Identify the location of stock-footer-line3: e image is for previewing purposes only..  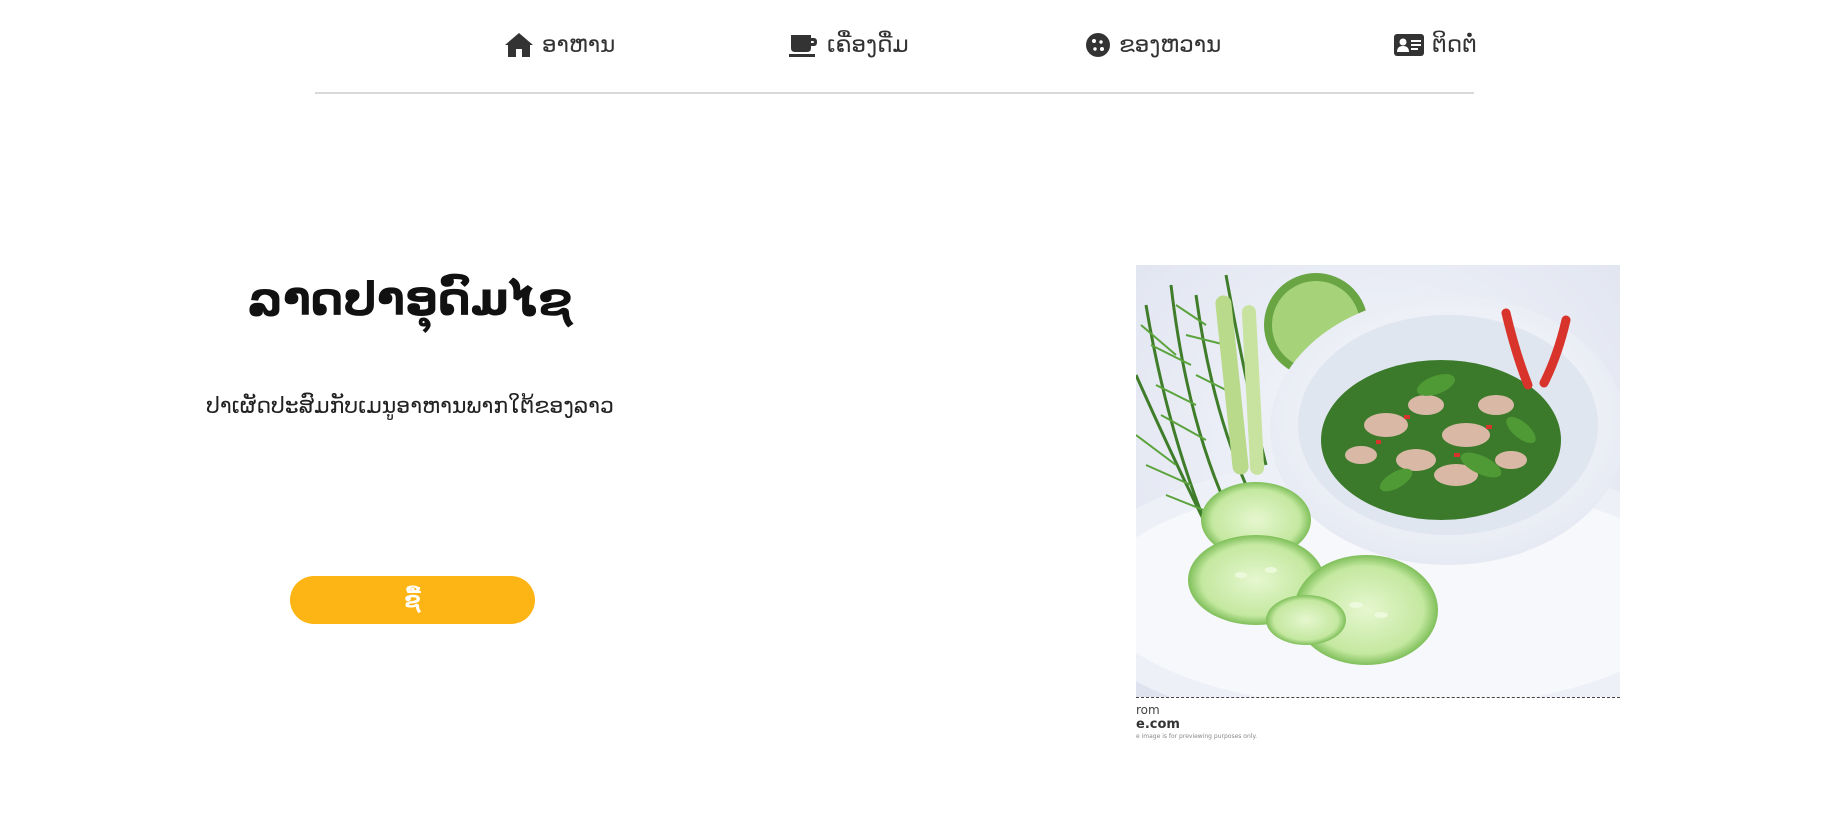
(1197, 736).